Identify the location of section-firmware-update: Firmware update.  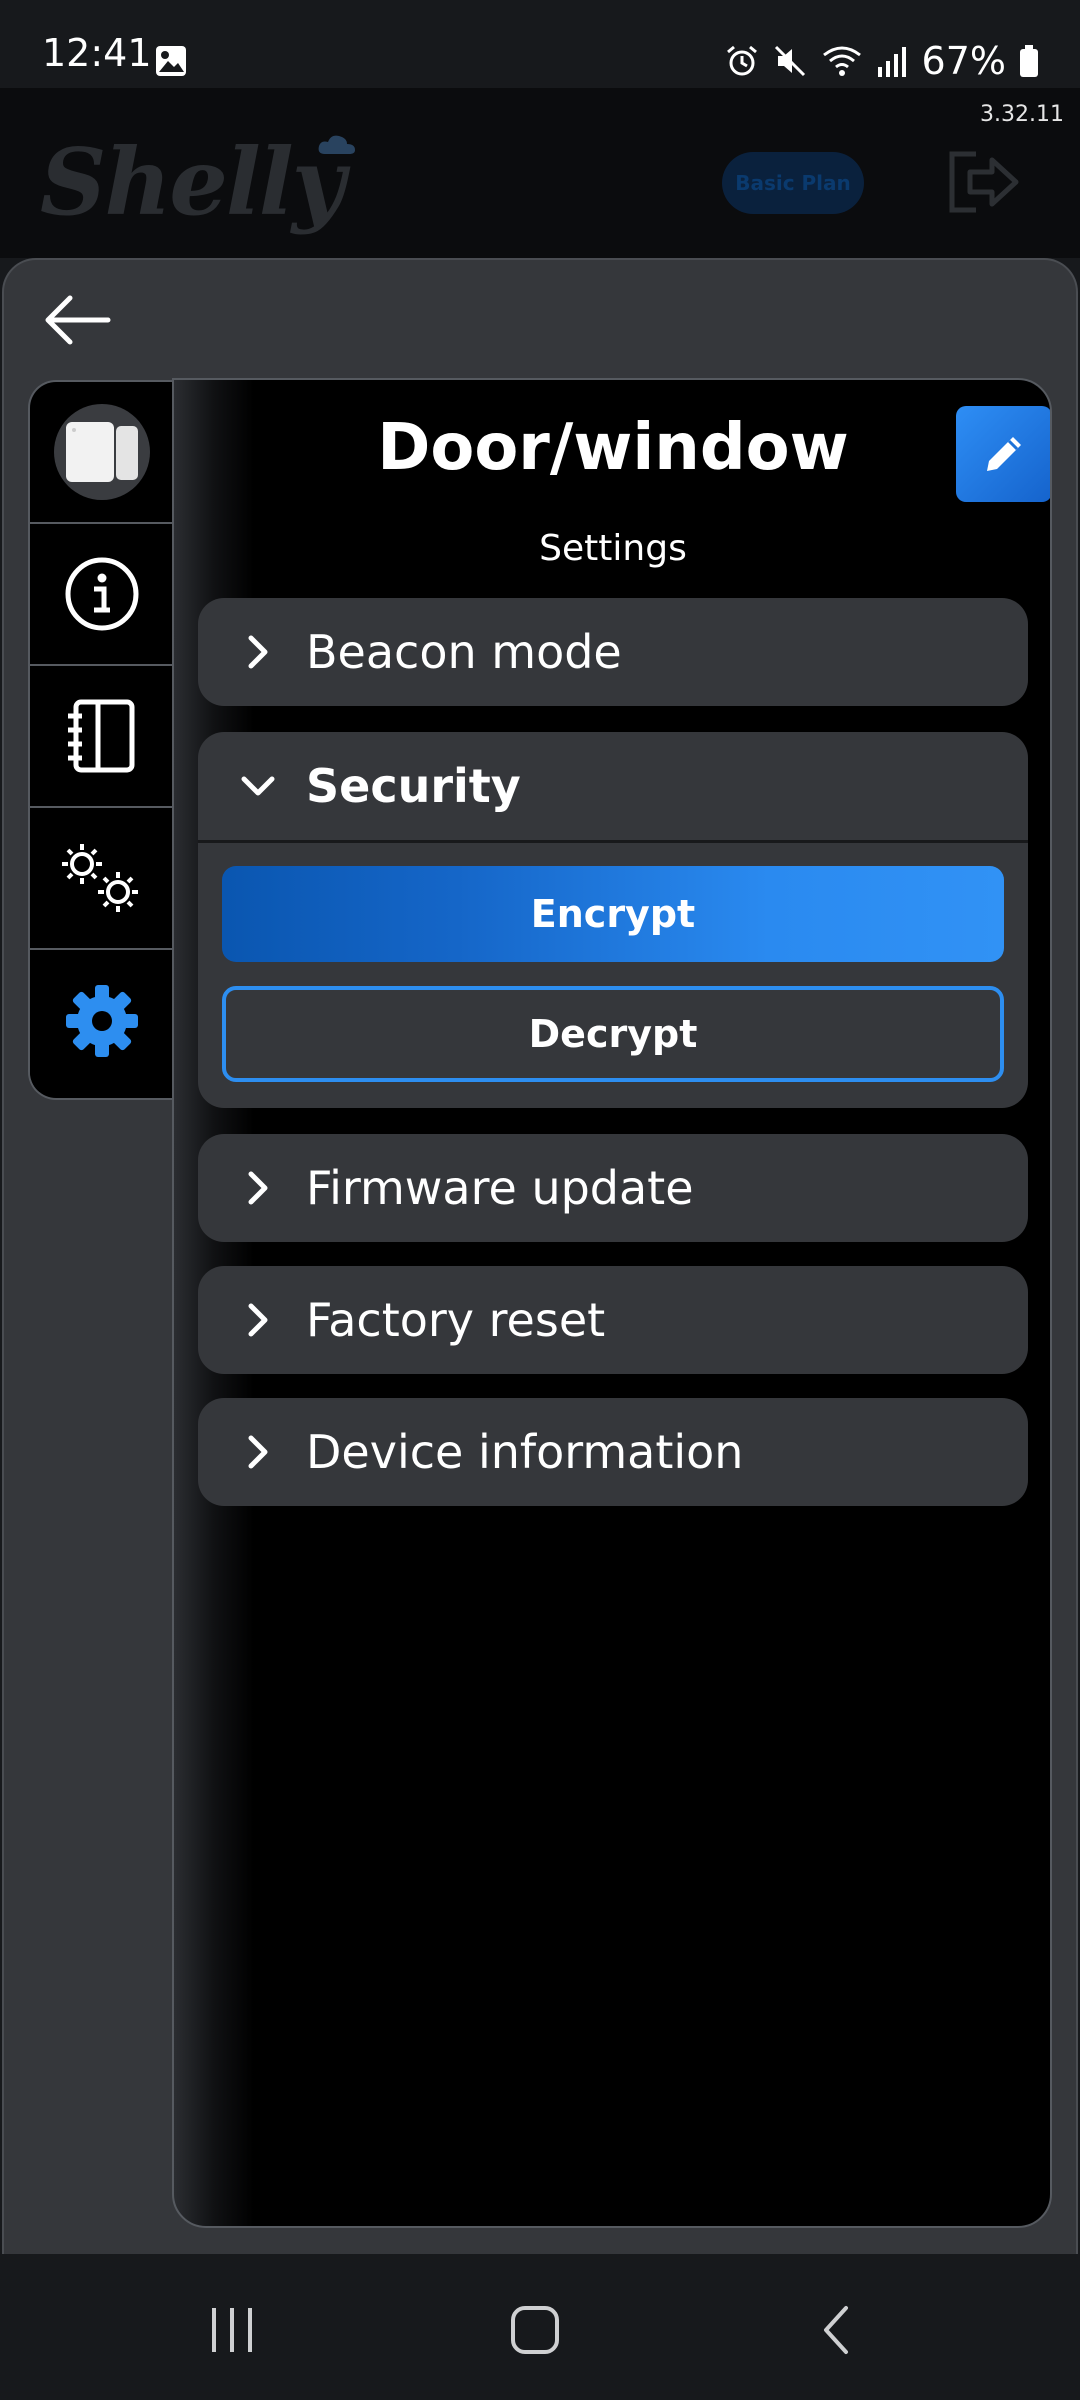
(613, 1188).